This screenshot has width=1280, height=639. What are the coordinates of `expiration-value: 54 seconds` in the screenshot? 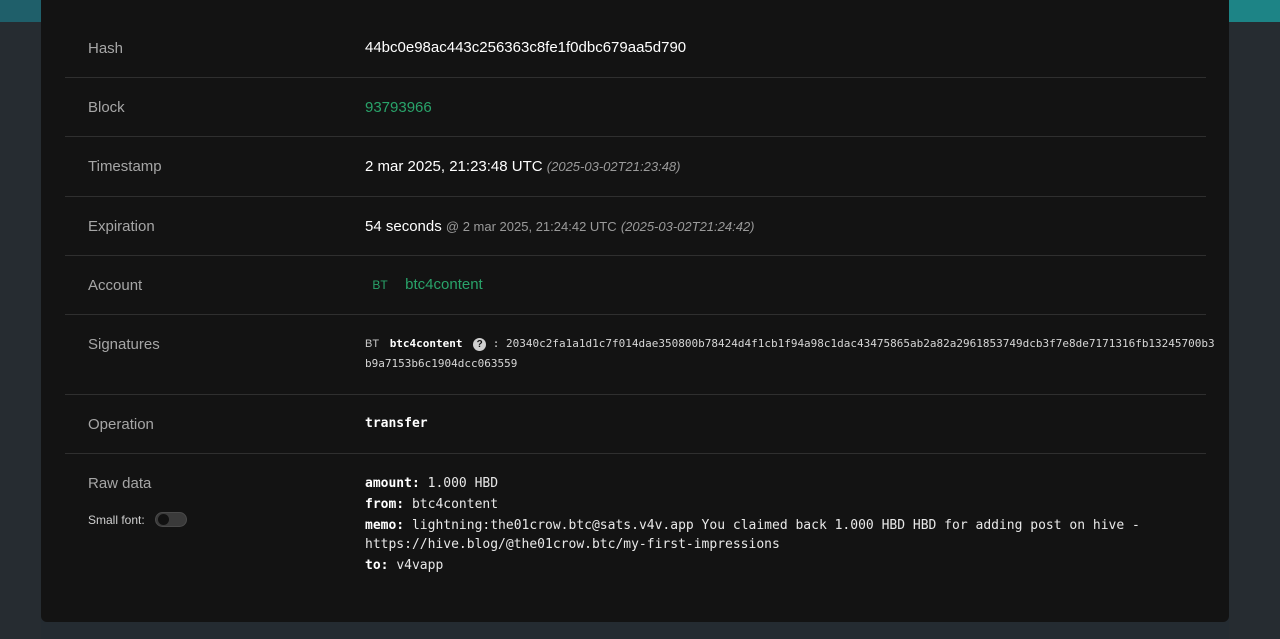 It's located at (403, 226).